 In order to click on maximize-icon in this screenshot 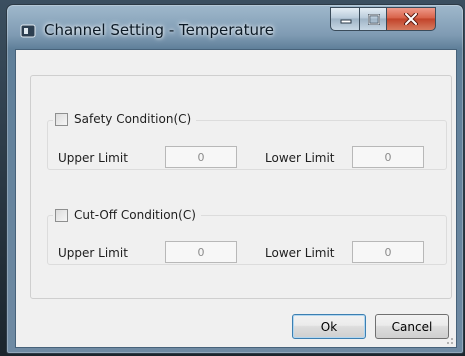, I will do `click(373, 19)`.